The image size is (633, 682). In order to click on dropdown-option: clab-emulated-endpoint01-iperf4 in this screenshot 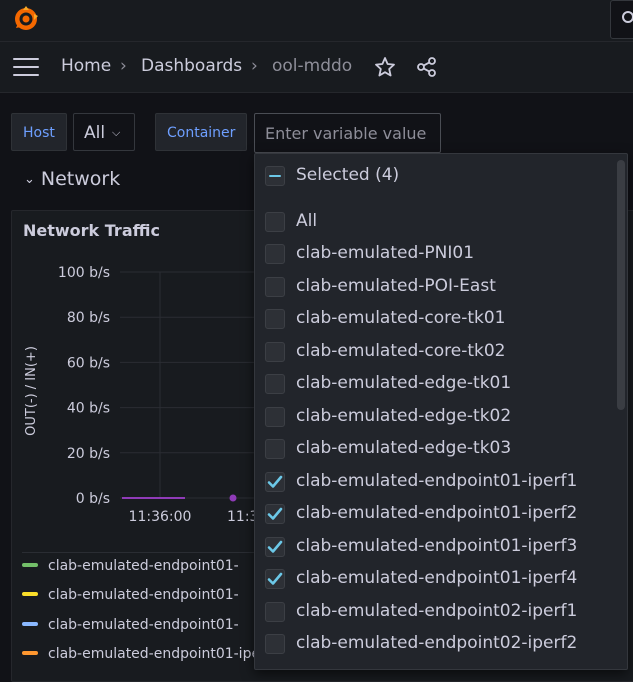, I will do `click(435, 579)`.